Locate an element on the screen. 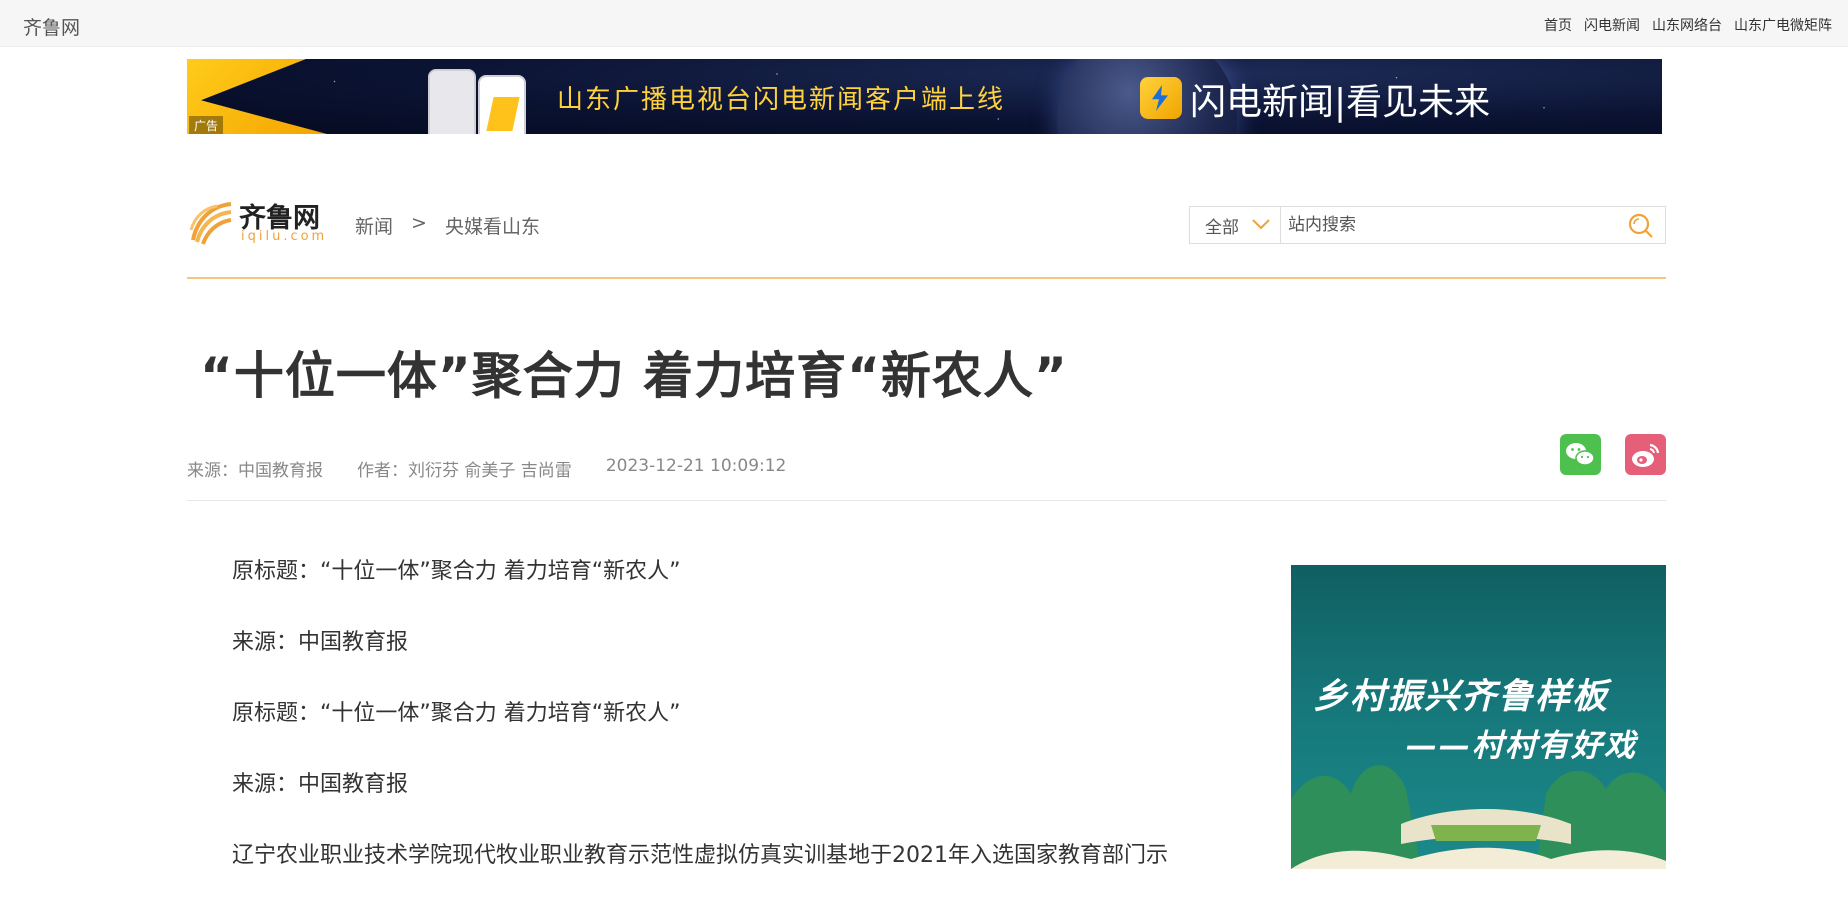 This screenshot has width=1848, height=915. ad-text: 山东广播电视台闪电新闻客户端上线 is located at coordinates (781, 100).